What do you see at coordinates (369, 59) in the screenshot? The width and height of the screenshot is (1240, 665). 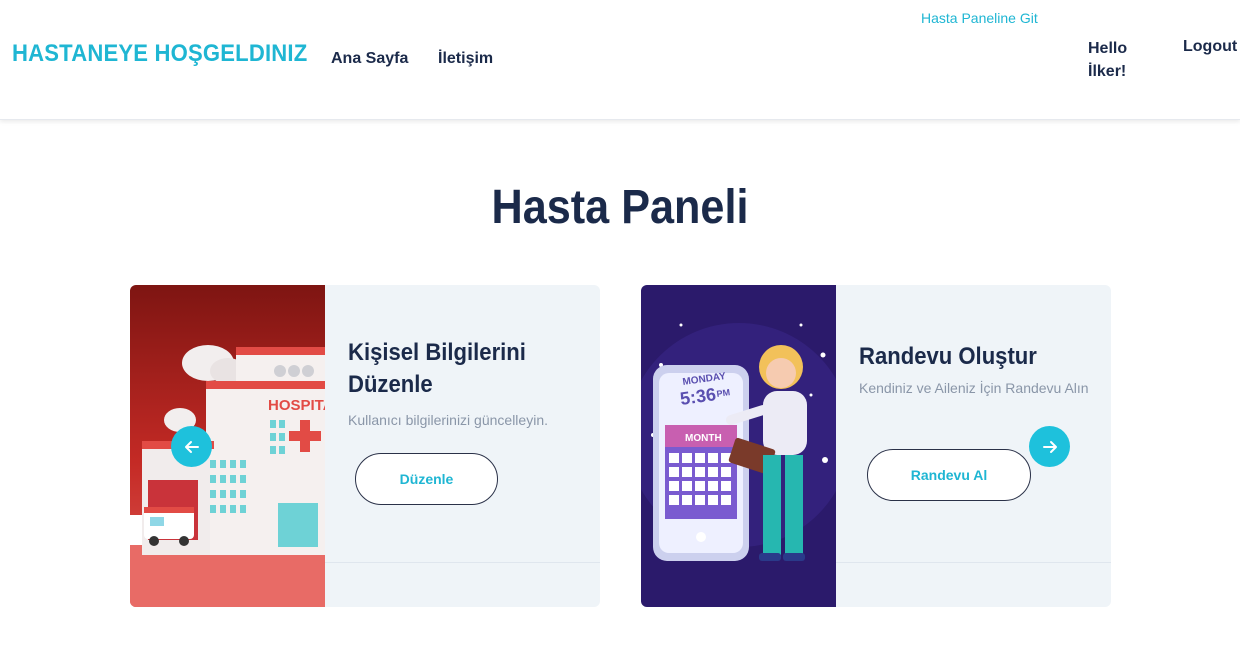 I see `nav-link-home: Ana Sayfa` at bounding box center [369, 59].